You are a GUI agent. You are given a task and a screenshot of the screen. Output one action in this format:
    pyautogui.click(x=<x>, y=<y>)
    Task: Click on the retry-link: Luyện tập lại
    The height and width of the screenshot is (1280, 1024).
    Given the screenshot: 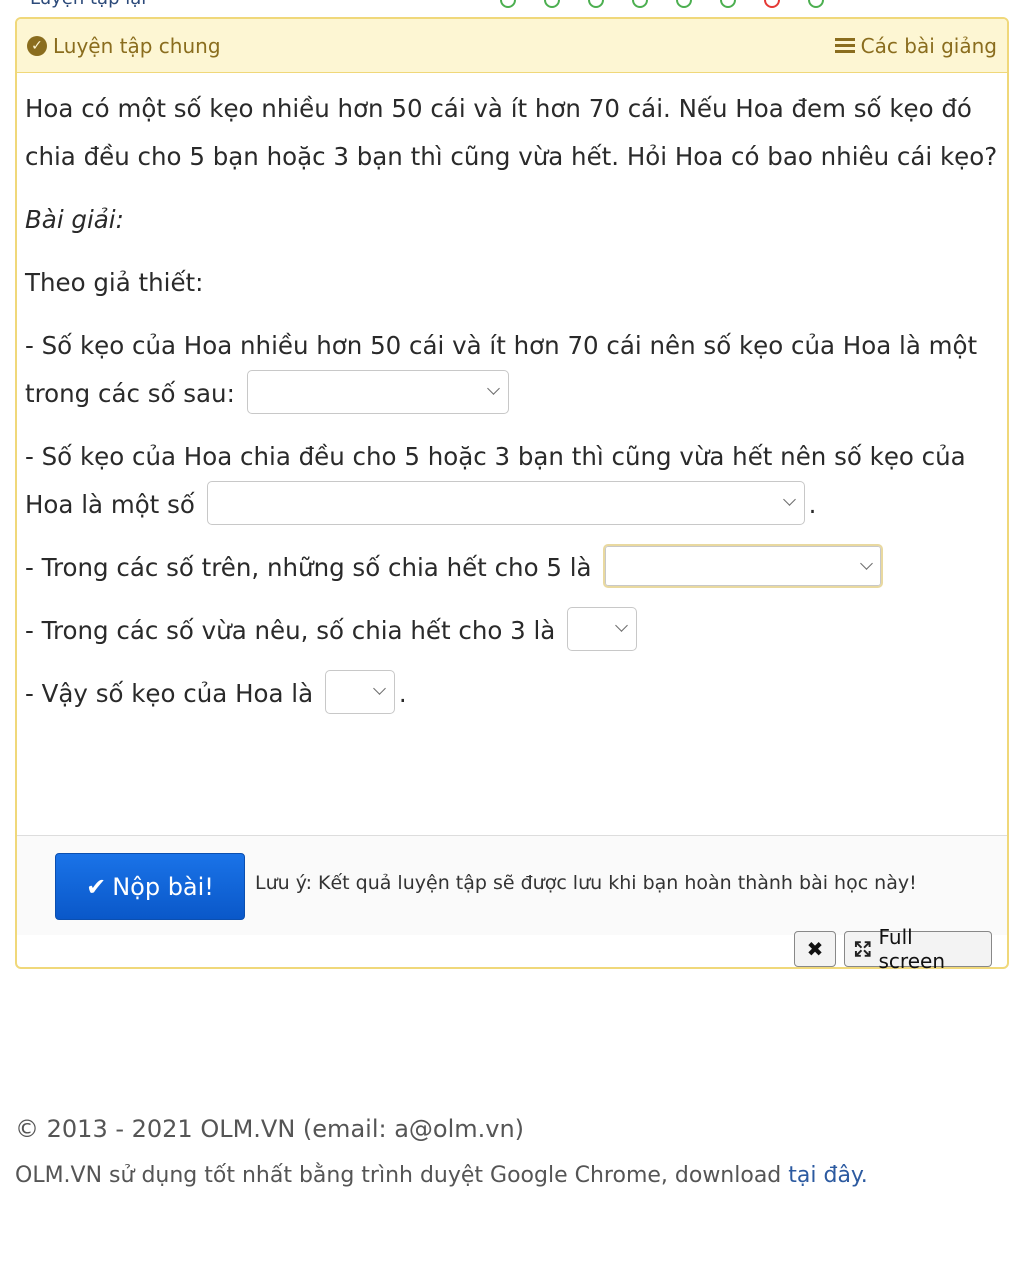 What is the action you would take?
    pyautogui.click(x=88, y=4)
    